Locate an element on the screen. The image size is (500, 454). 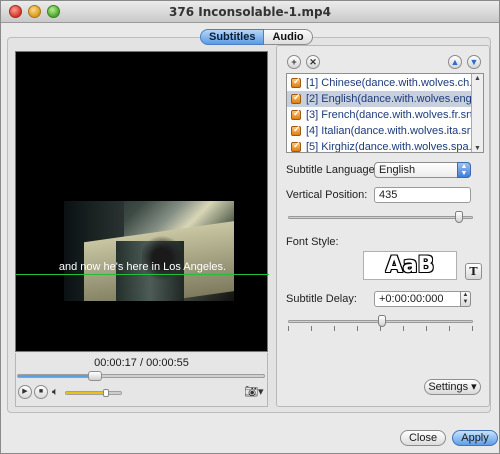
vertical-position-value: 435 is located at coordinates (388, 195).